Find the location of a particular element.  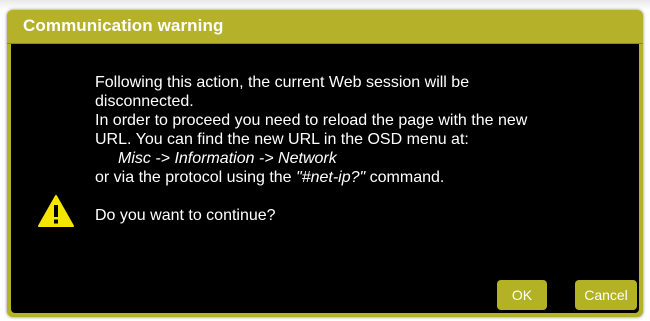

osd-menu-path: Misc -> Information -> Network is located at coordinates (227, 158).